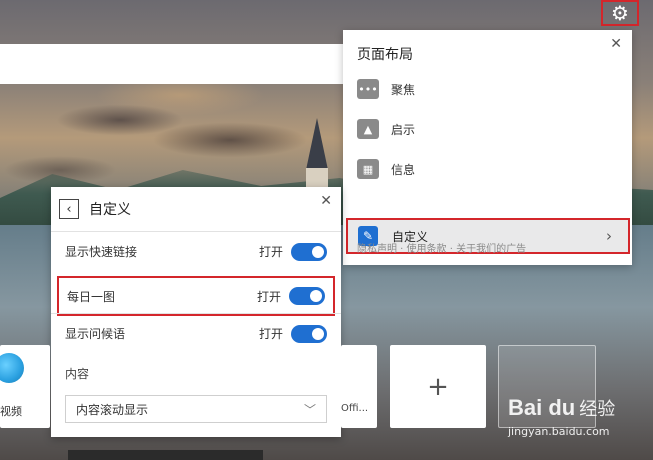  I want to click on layout-option-label: 聚焦, so click(403, 89).